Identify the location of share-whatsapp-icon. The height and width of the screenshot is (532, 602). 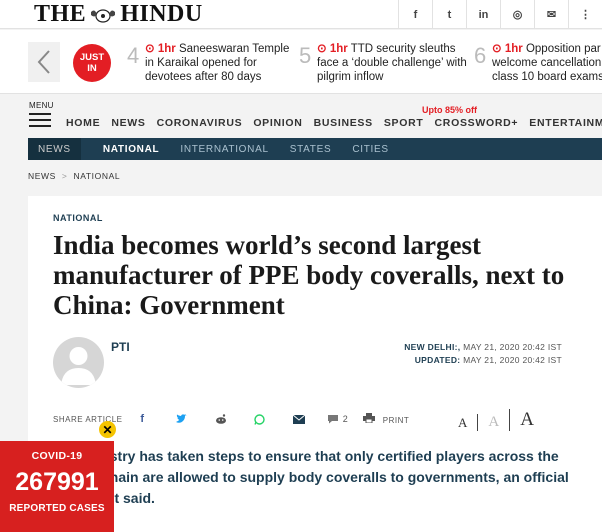
(259, 419).